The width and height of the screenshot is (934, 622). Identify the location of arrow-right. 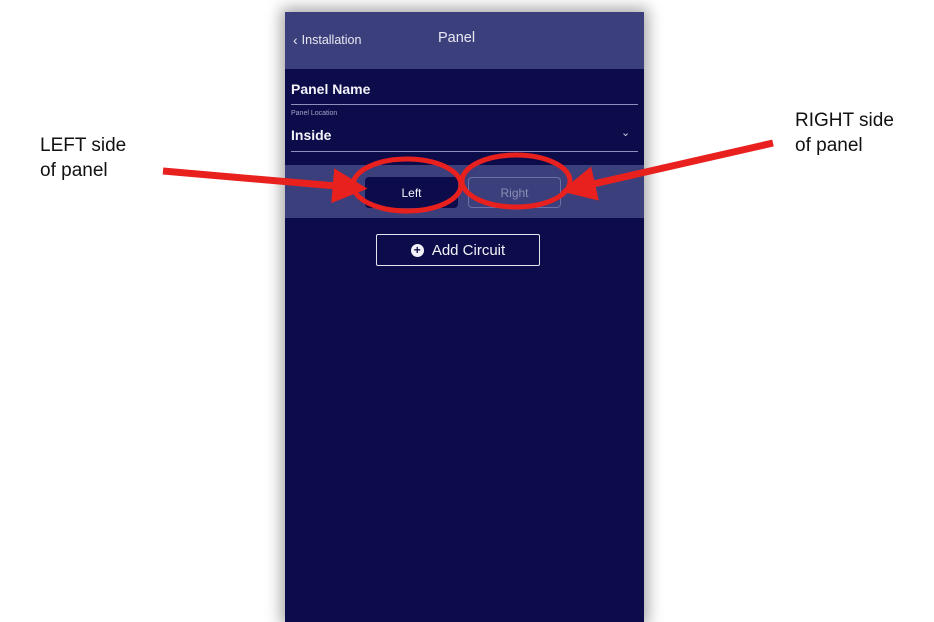
(667, 170).